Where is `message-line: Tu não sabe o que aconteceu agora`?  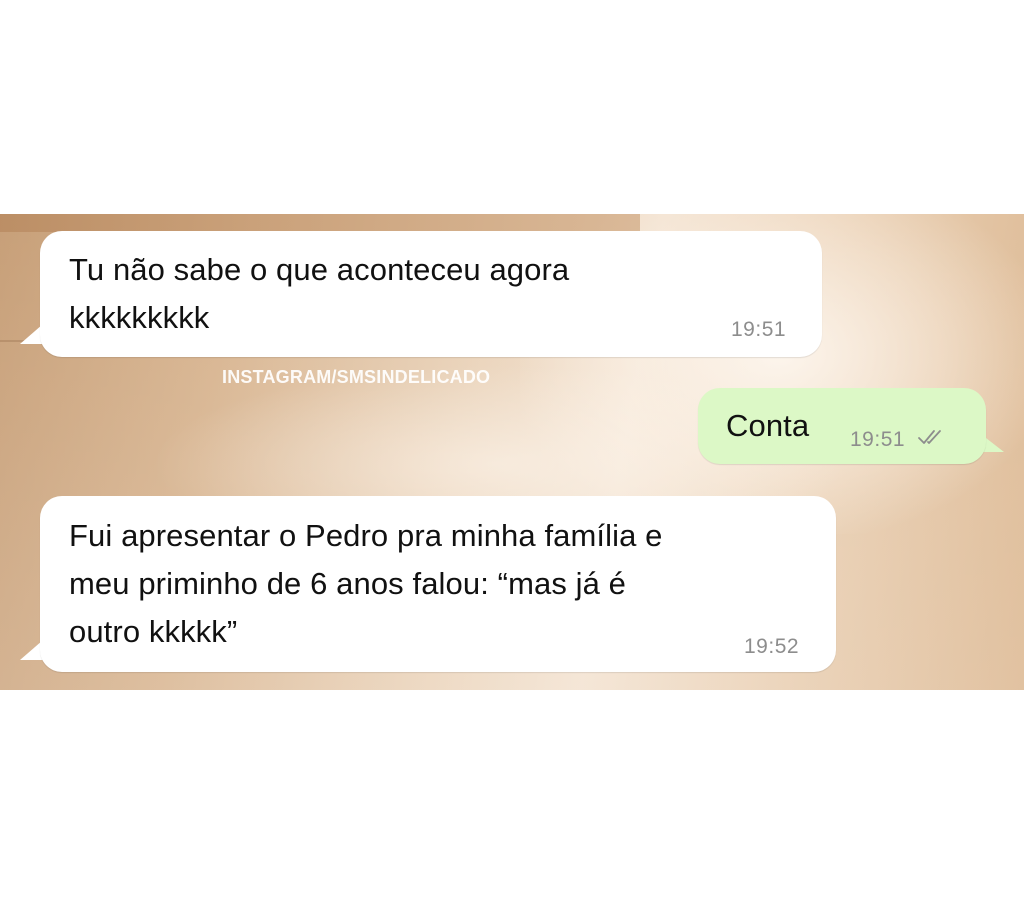 message-line: Tu não sabe o que aconteceu agora is located at coordinates (319, 269).